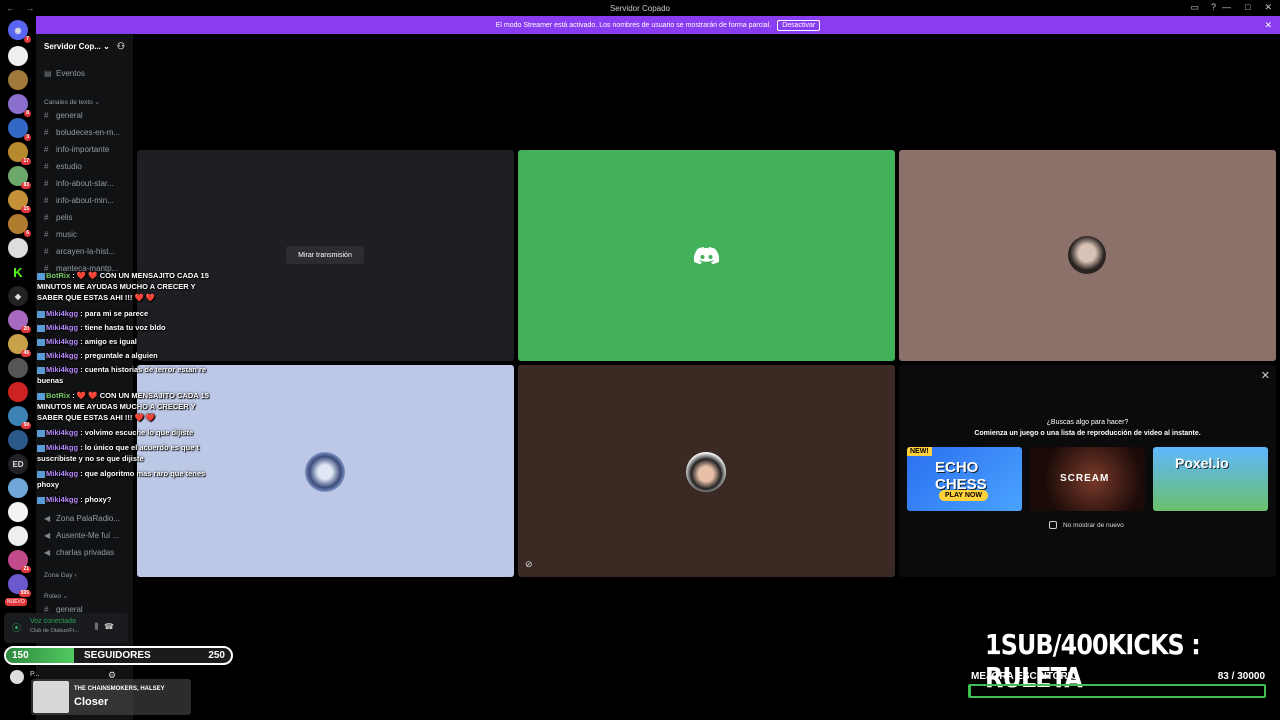 The image size is (1280, 720). Describe the element at coordinates (72, 102) in the screenshot. I see `category-text-channels: Canales de texto ⌄` at that location.